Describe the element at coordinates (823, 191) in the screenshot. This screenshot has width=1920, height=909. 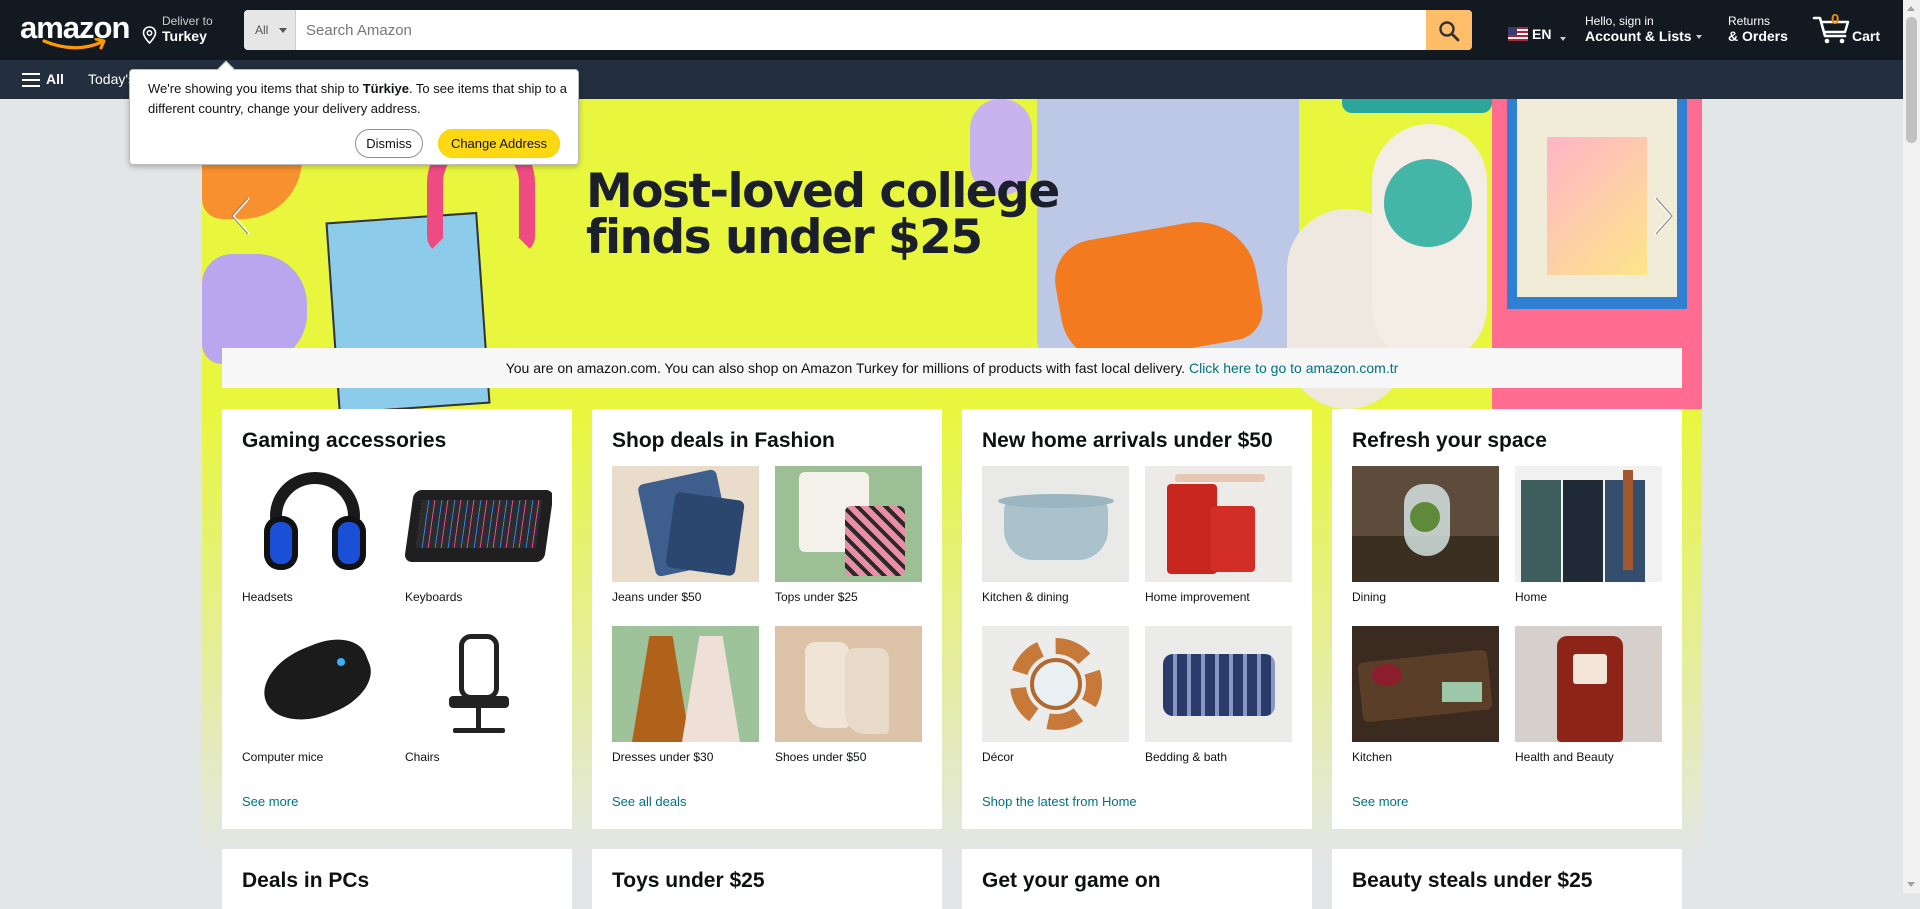
I see `hero-title-line1: Most-loved college` at that location.